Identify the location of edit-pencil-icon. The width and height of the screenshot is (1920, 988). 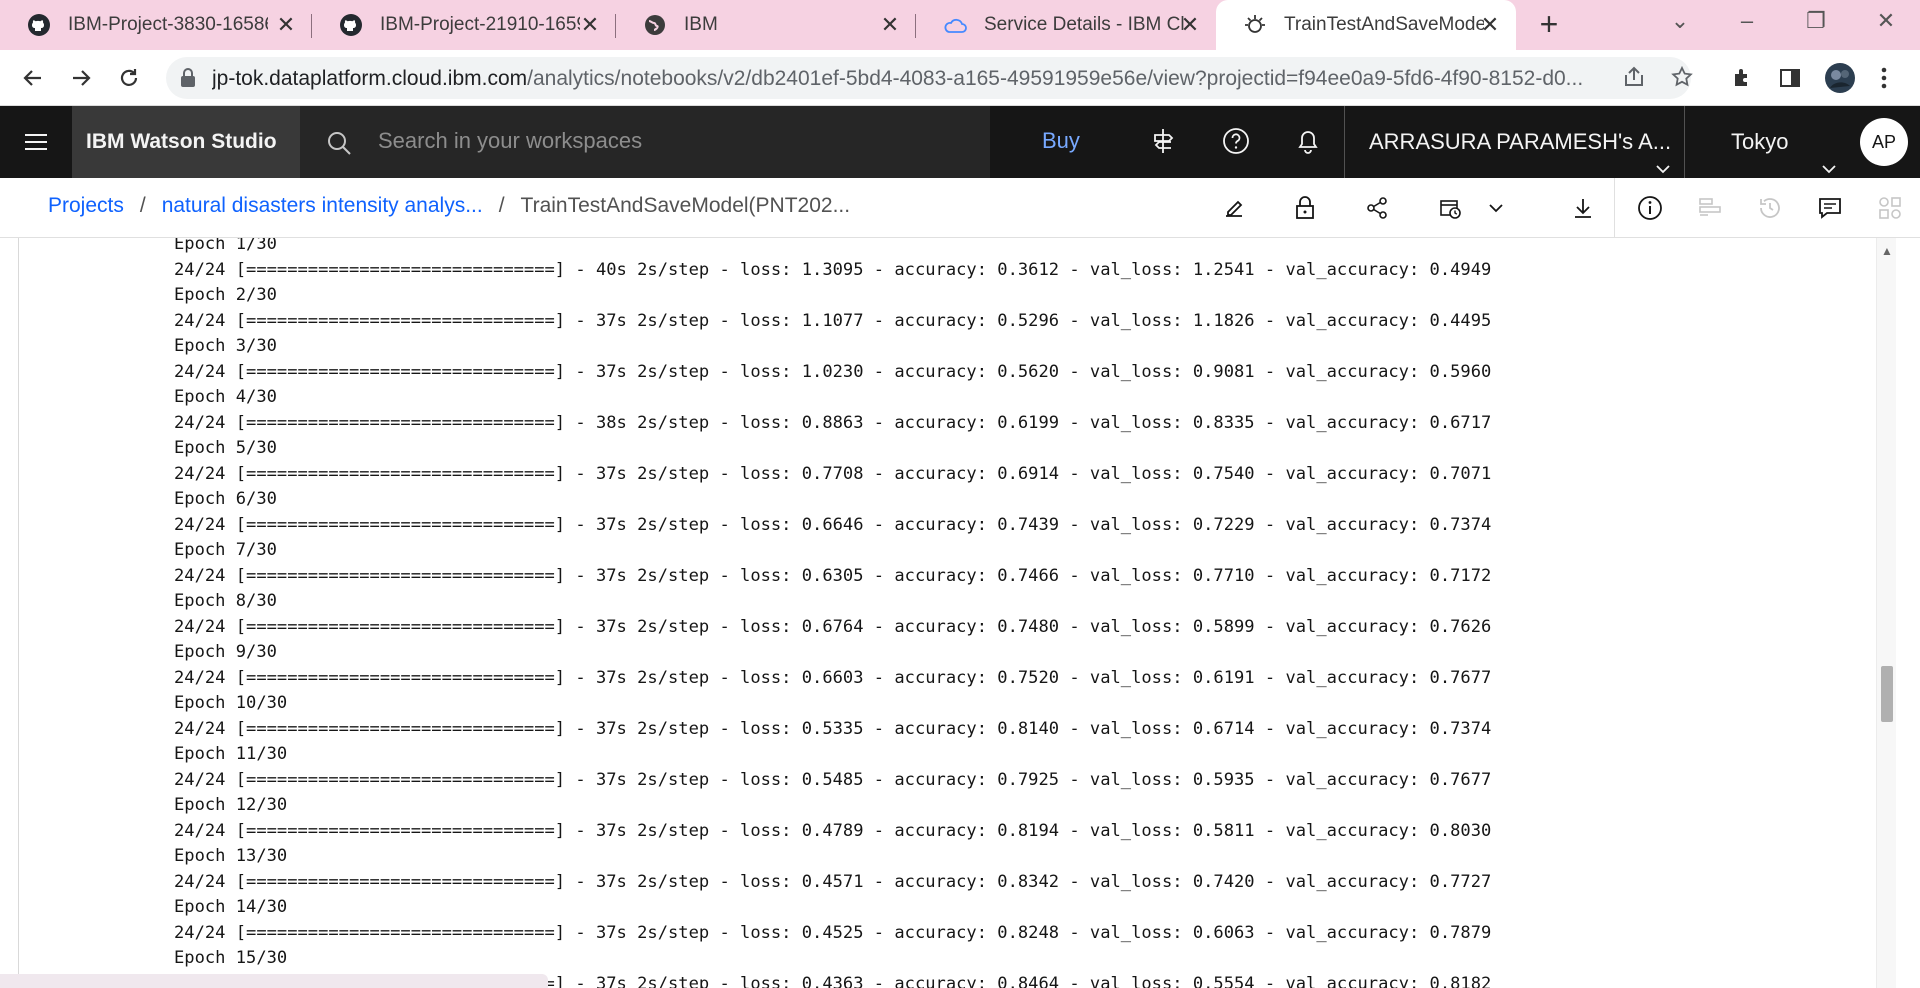
(1234, 208).